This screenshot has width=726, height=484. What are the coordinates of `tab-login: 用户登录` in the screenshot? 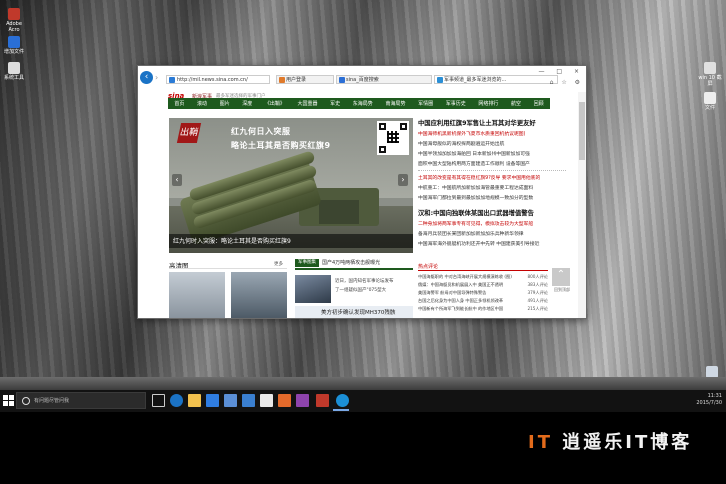 It's located at (305, 79).